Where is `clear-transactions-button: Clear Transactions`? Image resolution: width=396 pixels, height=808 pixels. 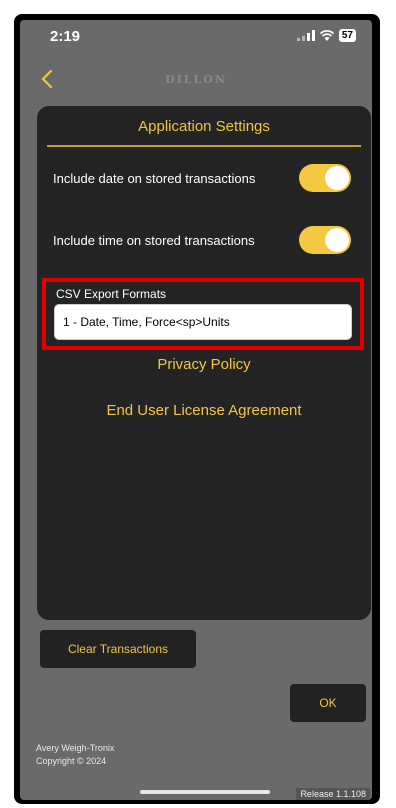
clear-transactions-button: Clear Transactions is located at coordinates (118, 649).